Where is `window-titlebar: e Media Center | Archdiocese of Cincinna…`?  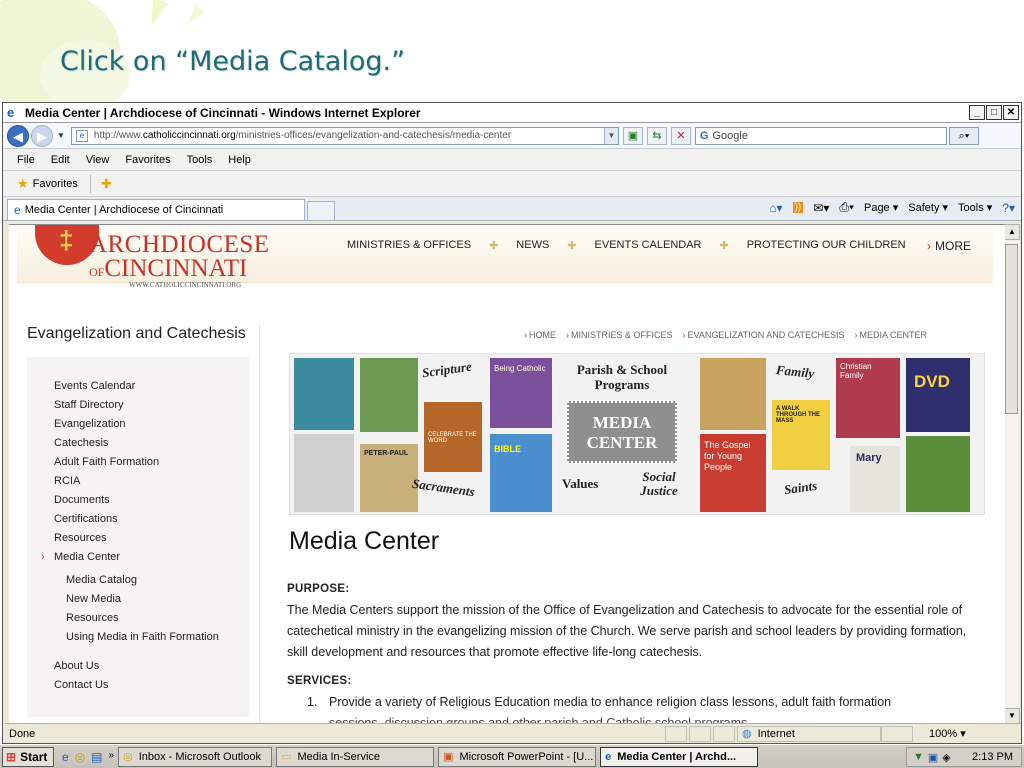
window-titlebar: e Media Center | Archdiocese of Cincinna… is located at coordinates (512, 113).